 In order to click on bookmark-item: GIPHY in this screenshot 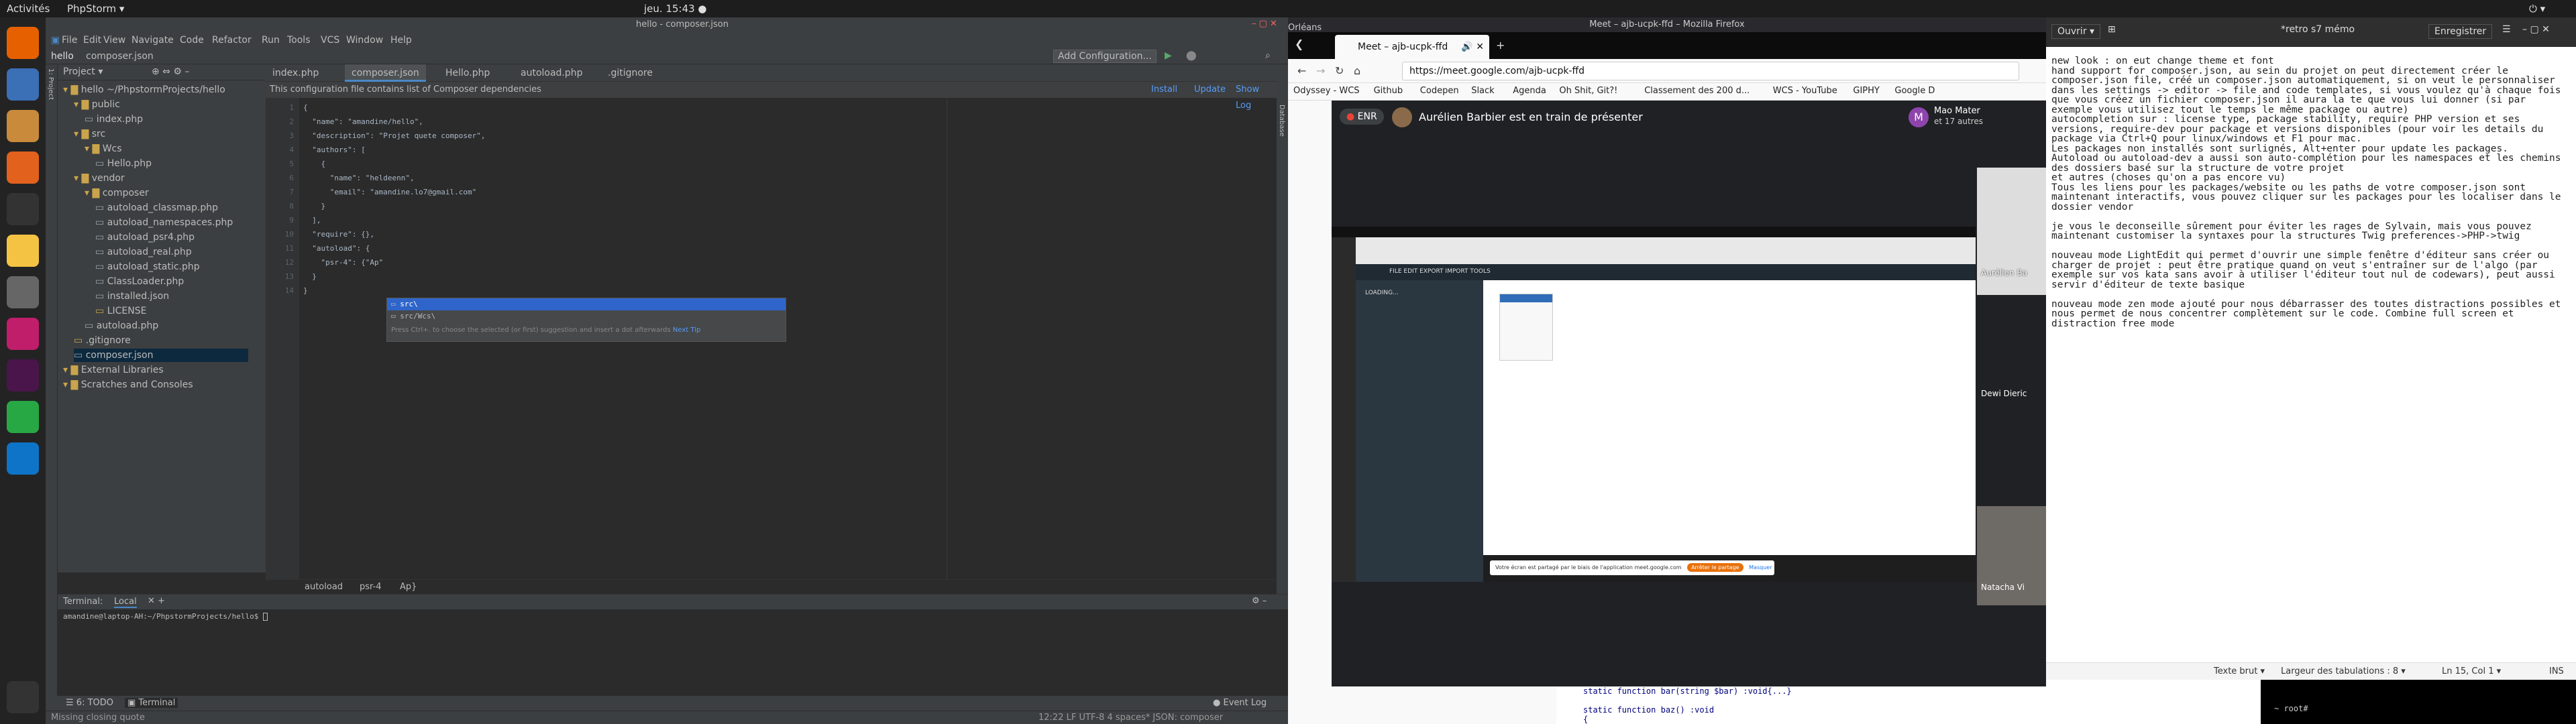, I will do `click(1866, 91)`.